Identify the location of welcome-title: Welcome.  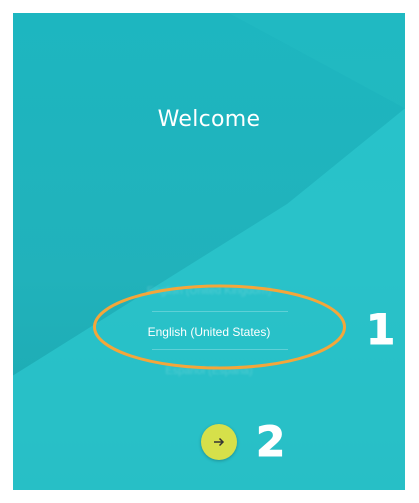
(209, 119).